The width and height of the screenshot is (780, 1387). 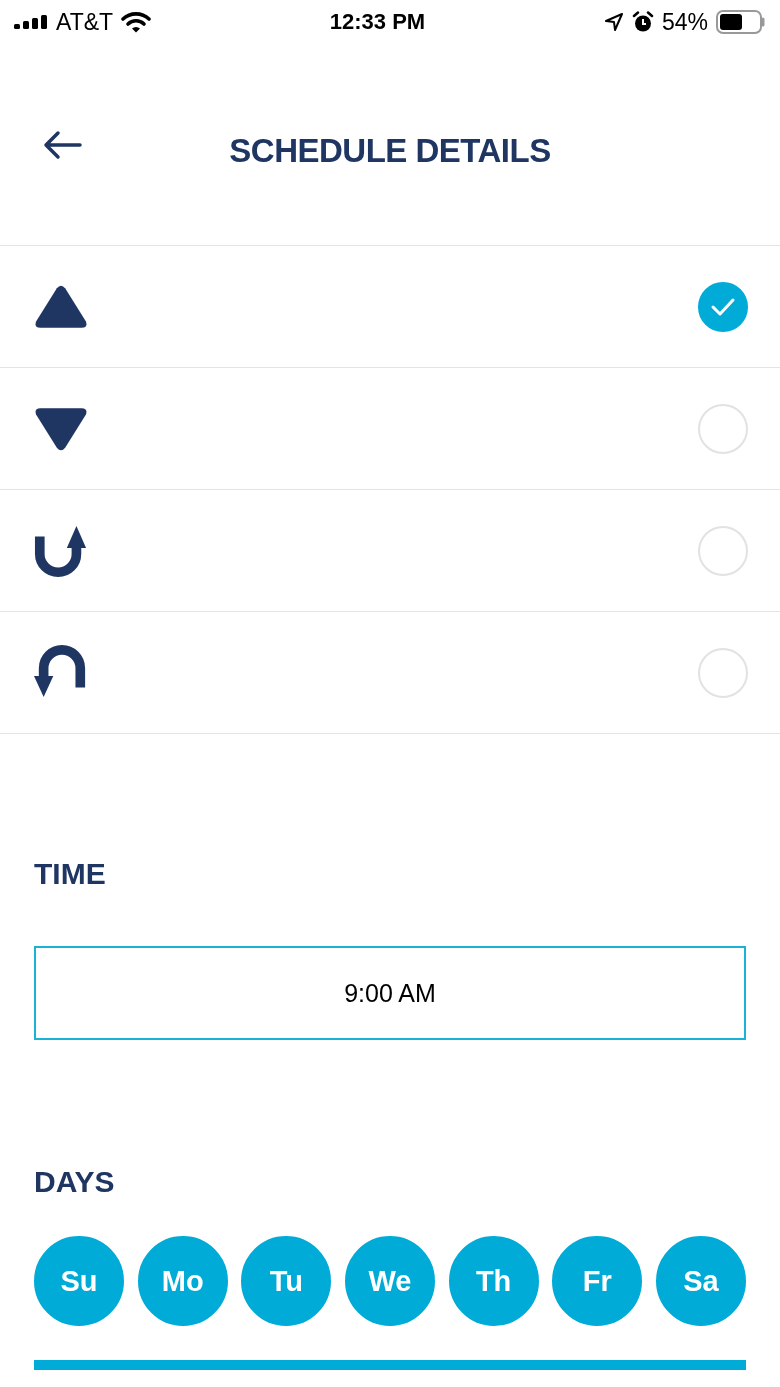 I want to click on check-icon, so click(x=723, y=306).